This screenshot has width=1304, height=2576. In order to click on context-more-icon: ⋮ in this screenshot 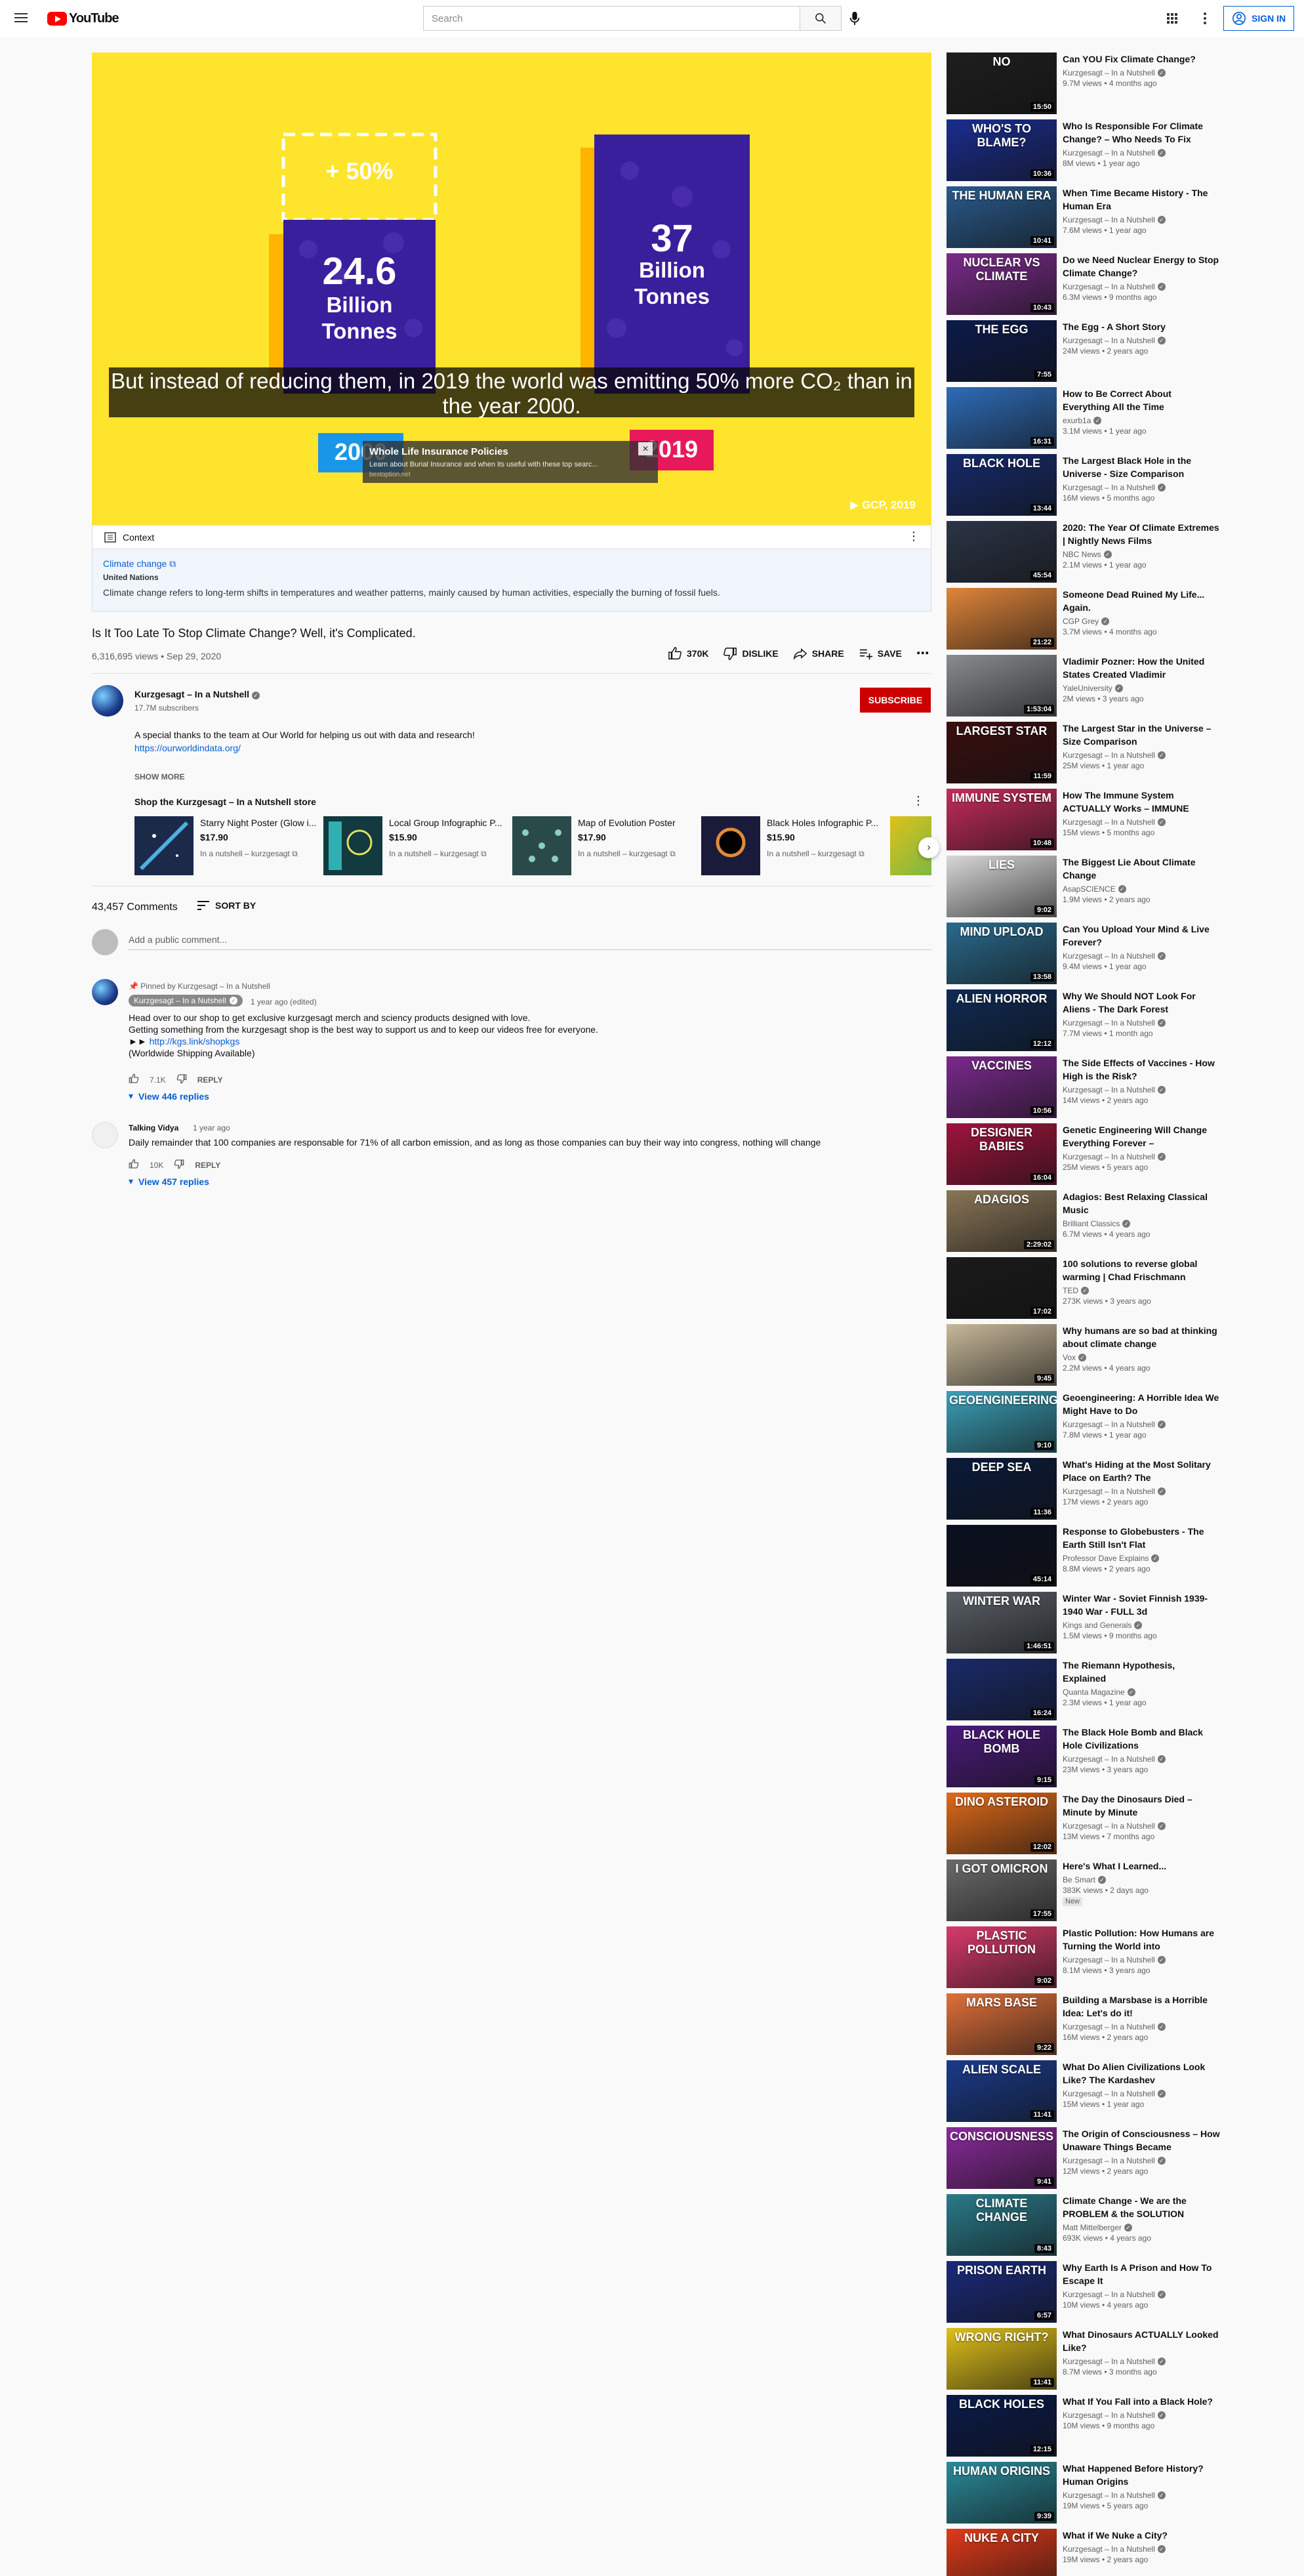, I will do `click(913, 537)`.